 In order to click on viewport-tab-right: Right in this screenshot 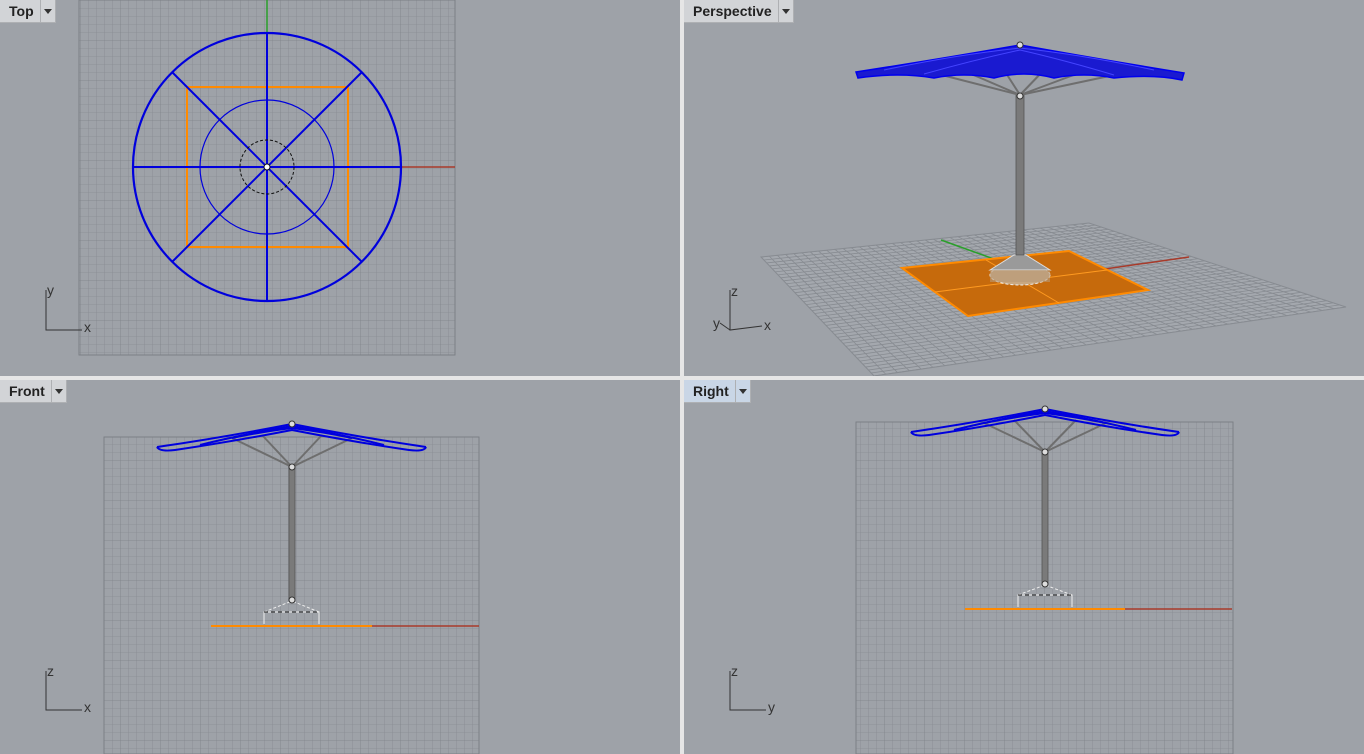, I will do `click(717, 391)`.